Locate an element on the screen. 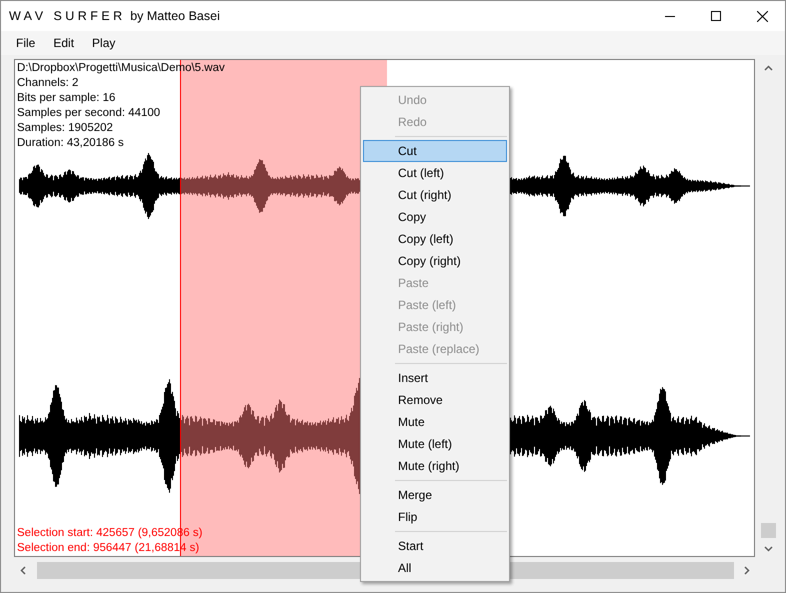 This screenshot has height=593, width=786. window-subtitle: by Matteo Basei is located at coordinates (175, 16).